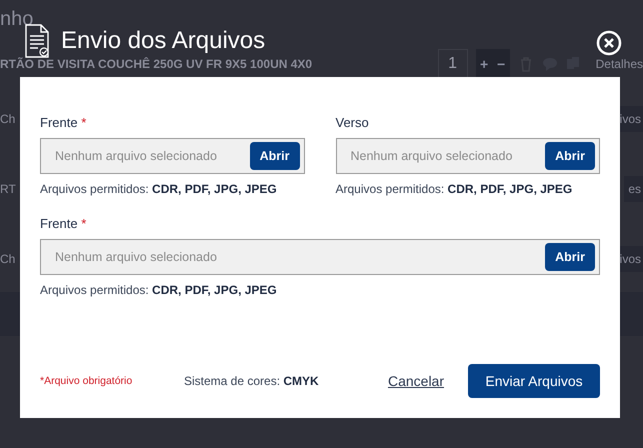 This screenshot has width=643, height=448. I want to click on required-note: *Arquivo obrigatório, so click(87, 381).